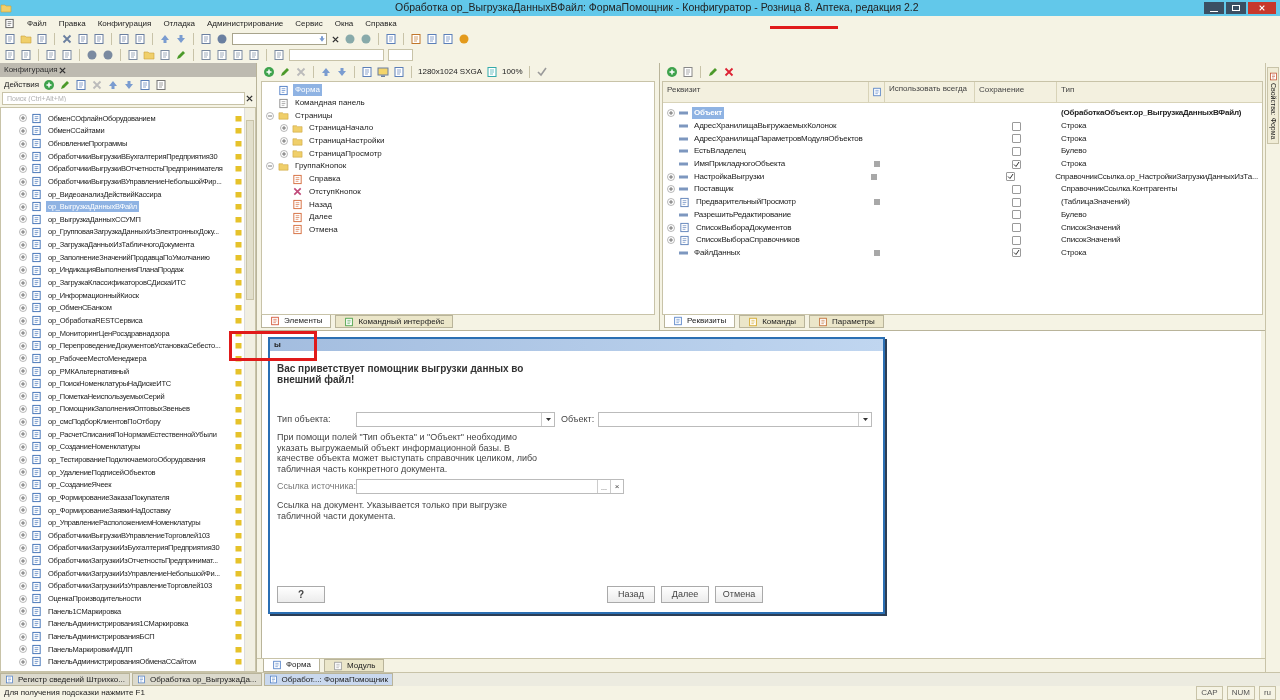 This screenshot has width=1280, height=700. I want to click on scrollbar, so click(249, 389).